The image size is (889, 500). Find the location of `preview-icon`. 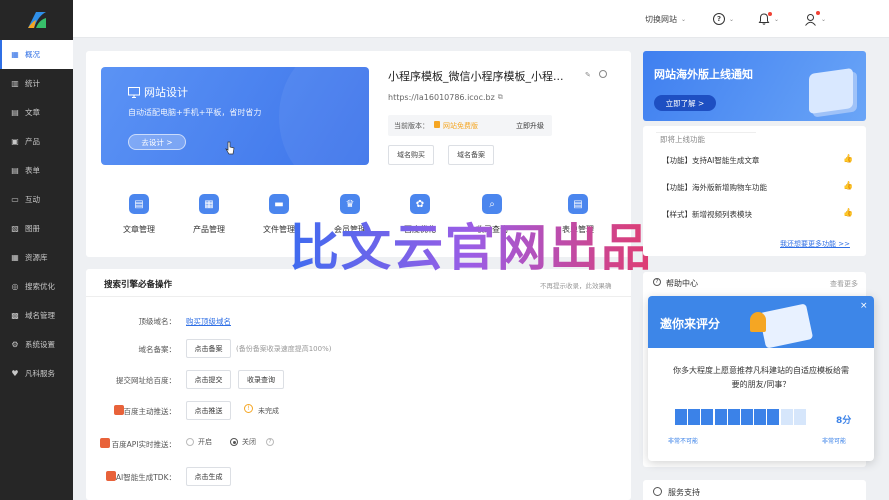

preview-icon is located at coordinates (603, 74).